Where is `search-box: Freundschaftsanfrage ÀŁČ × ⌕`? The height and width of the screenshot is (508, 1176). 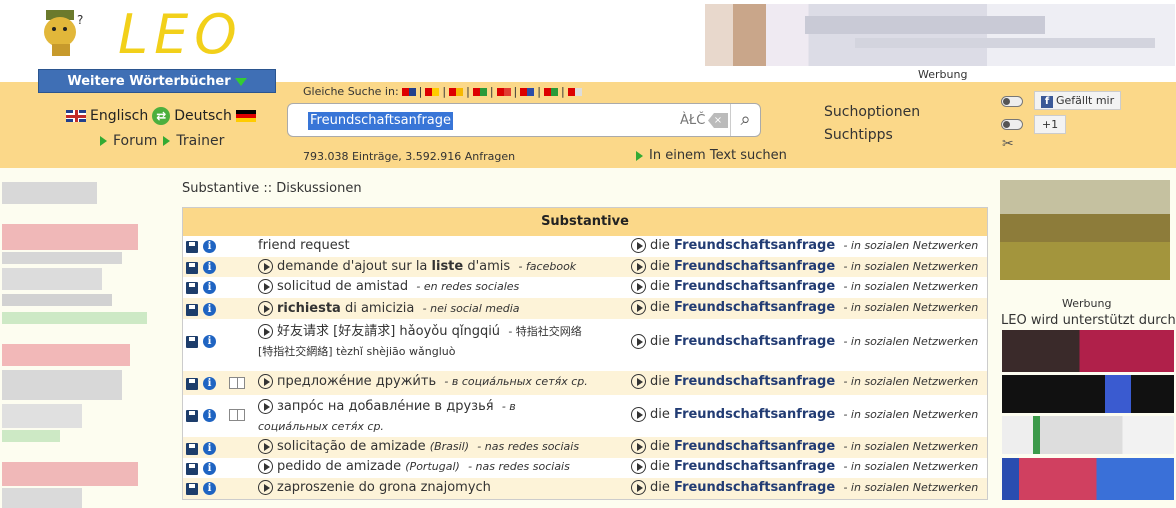 search-box: Freundschaftsanfrage ÀŁČ × ⌕ is located at coordinates (524, 120).